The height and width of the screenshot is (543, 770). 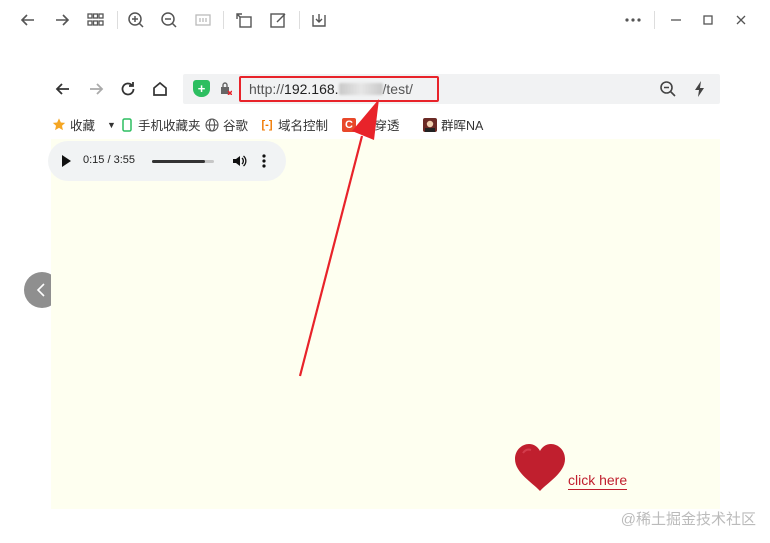 I want to click on bookmark-google: 谷歌, so click(x=226, y=124).